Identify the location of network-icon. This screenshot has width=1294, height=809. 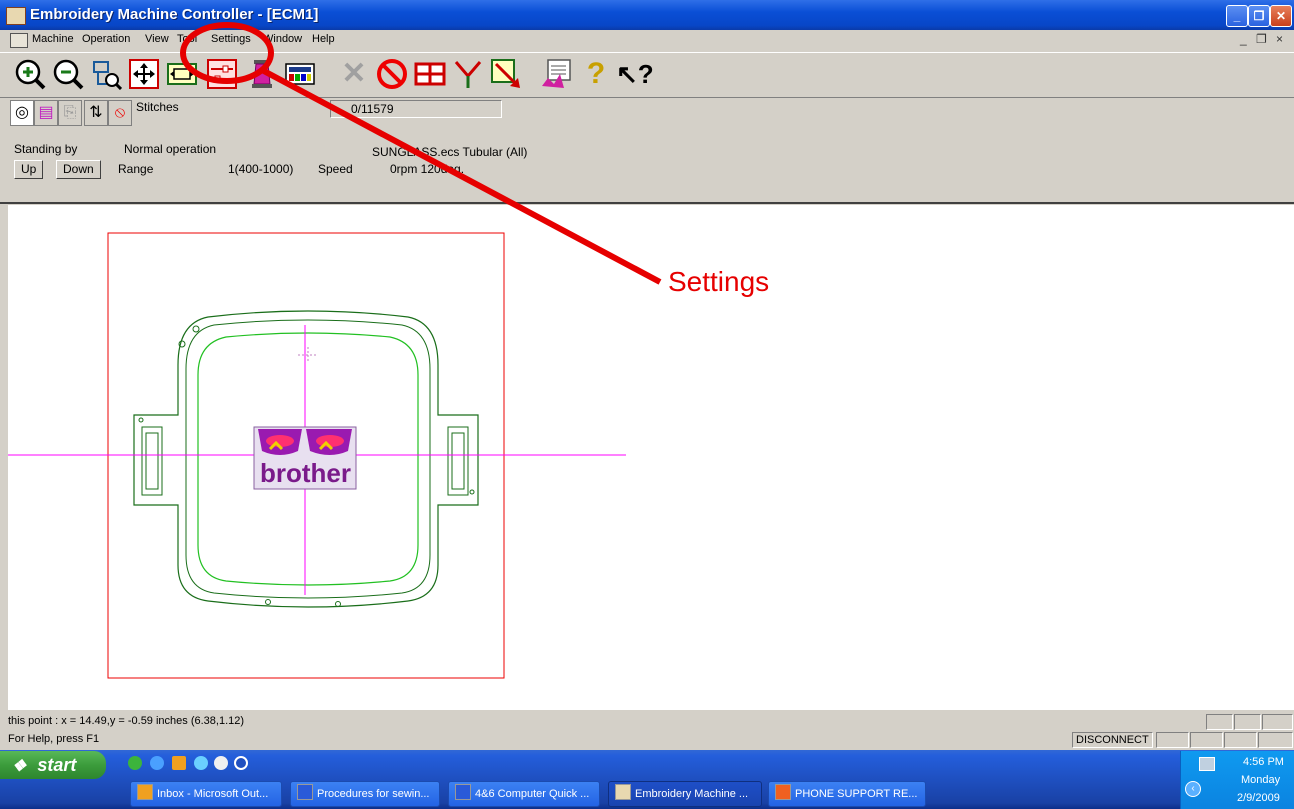
(135, 763).